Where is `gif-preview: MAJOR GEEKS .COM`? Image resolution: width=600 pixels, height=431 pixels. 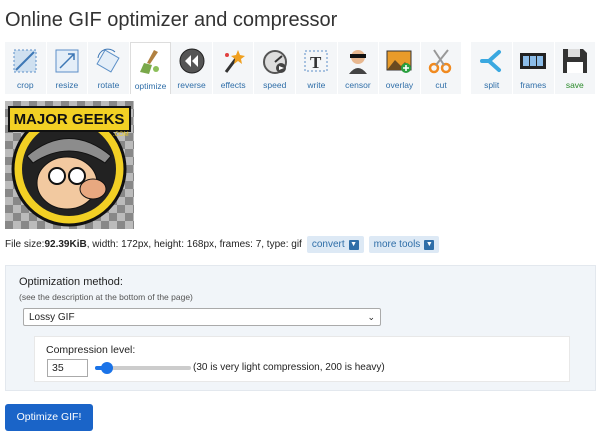 gif-preview: MAJOR GEEKS .COM is located at coordinates (69, 165).